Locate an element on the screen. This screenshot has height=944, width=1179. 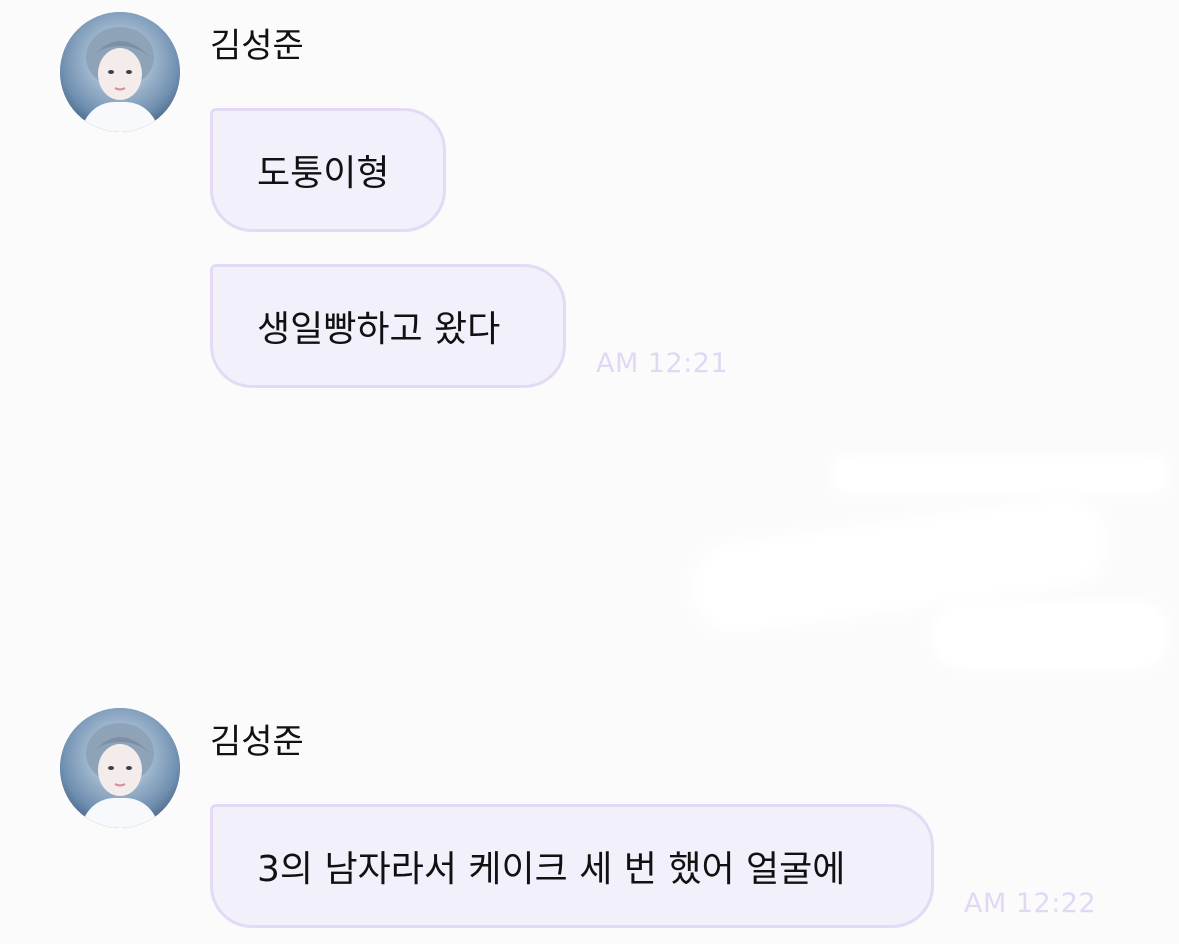
message-text: 3의 남자라서 케이크 세 번 했어 얼굴에 is located at coordinates (551, 869).